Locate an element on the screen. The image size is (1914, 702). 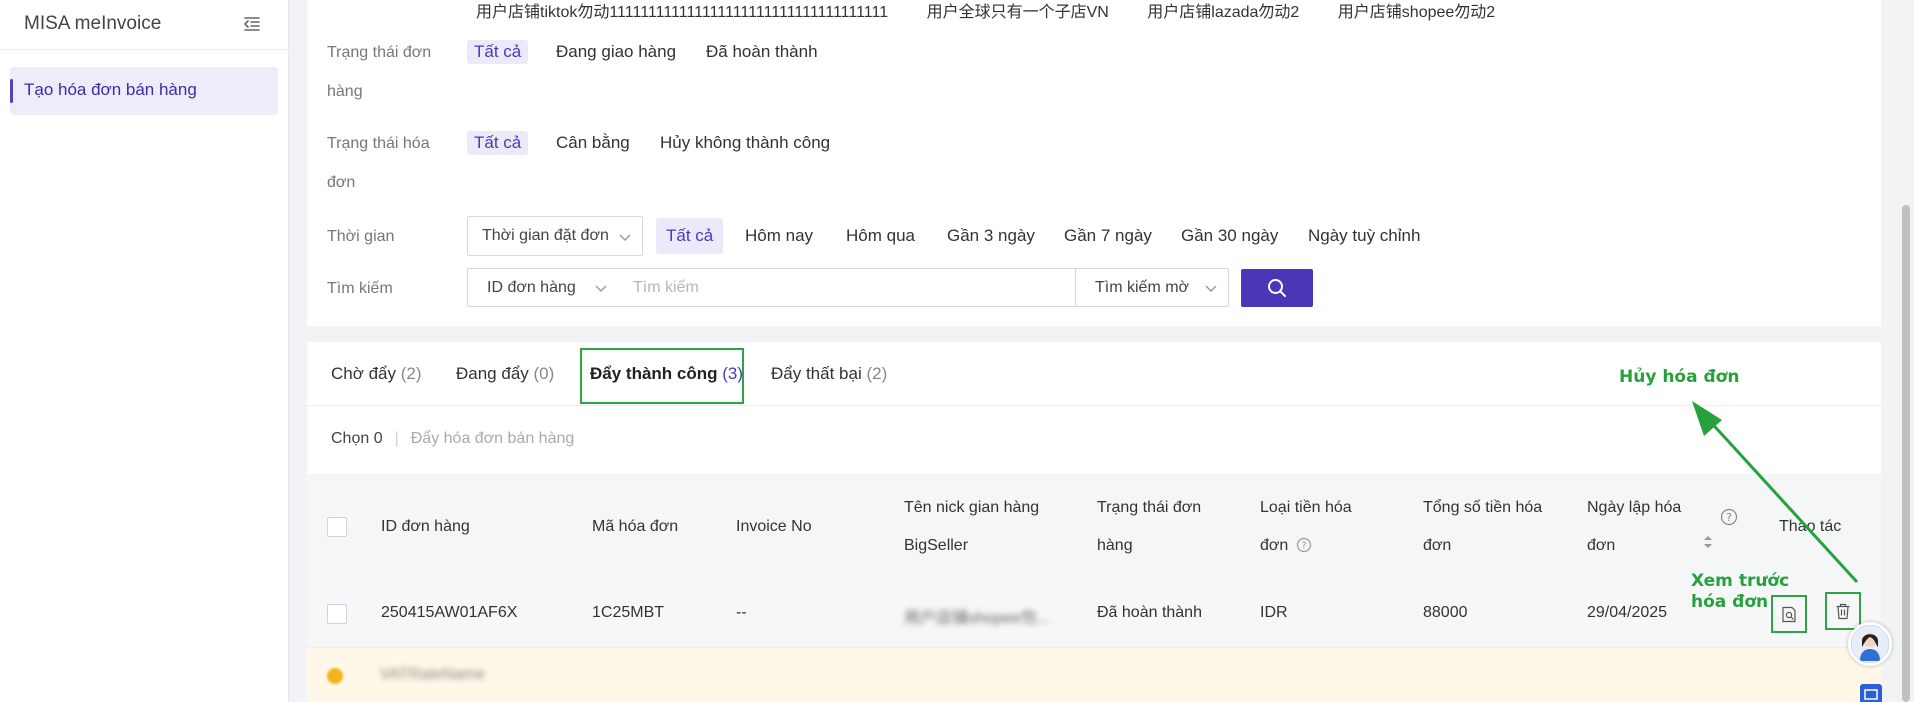
annotation-arrow is located at coordinates (1775, 492).